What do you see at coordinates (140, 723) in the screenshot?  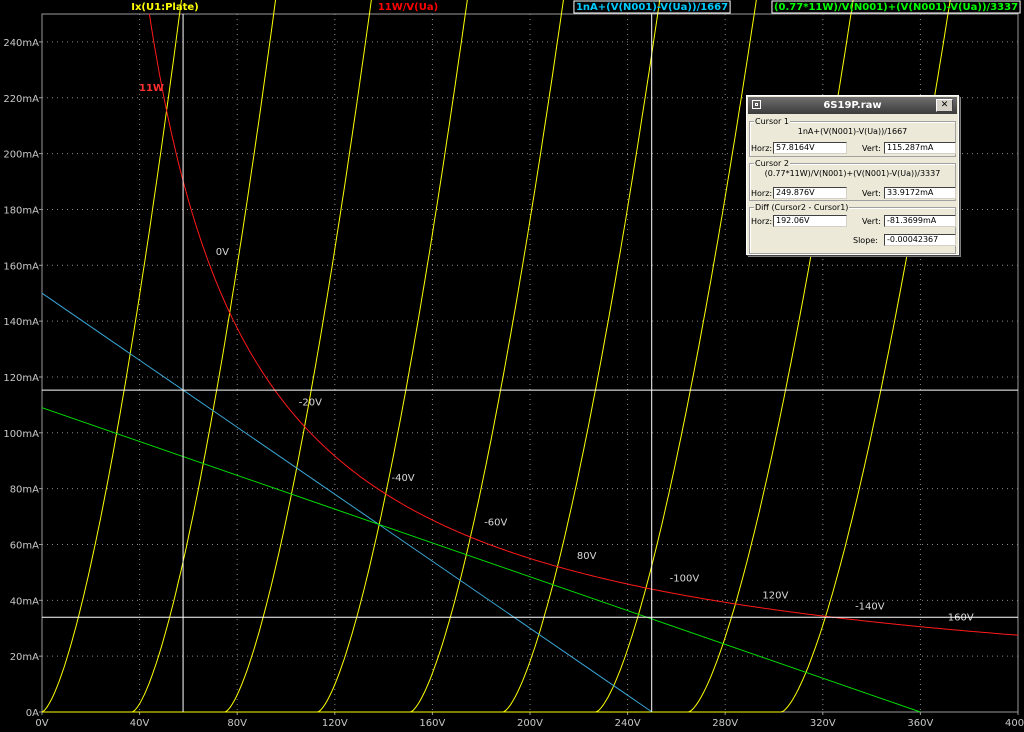 I see `x-tick-label: 40V` at bounding box center [140, 723].